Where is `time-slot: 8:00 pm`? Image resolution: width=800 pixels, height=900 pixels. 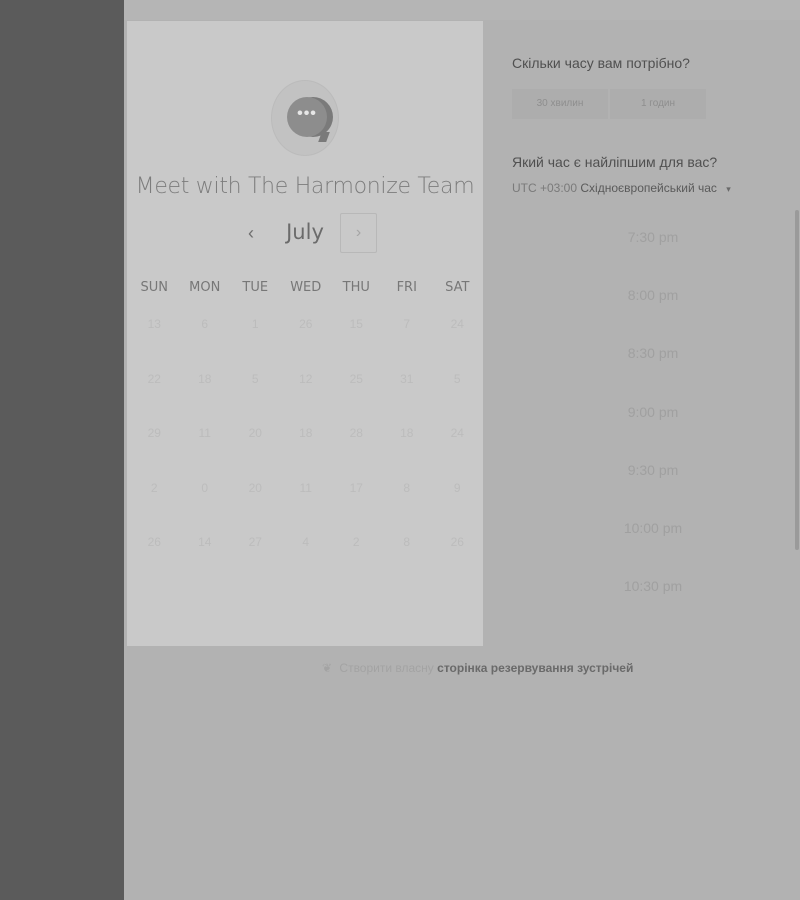 time-slot: 8:00 pm is located at coordinates (653, 316).